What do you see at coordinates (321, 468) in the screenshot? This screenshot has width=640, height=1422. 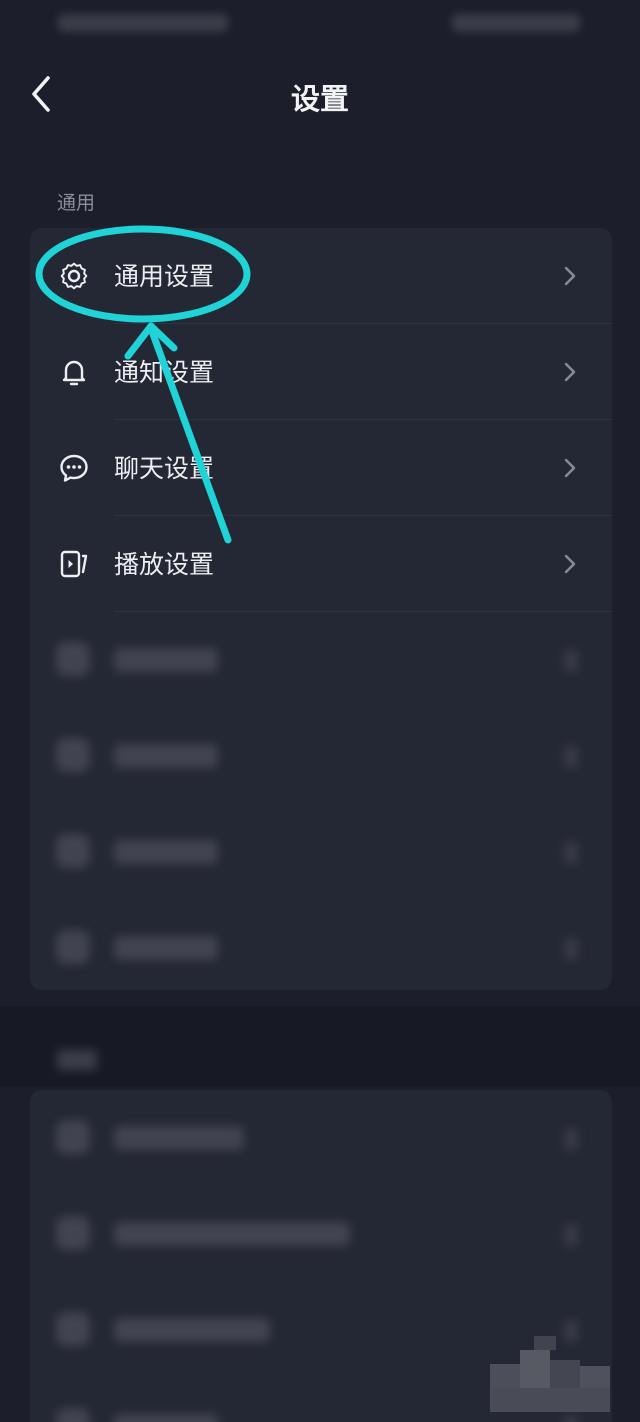 I see `settings-item-chat: 聊天设置` at bounding box center [321, 468].